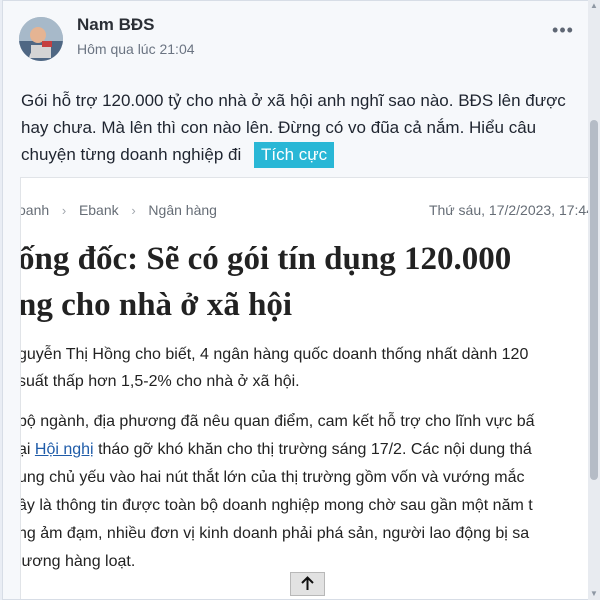 This screenshot has height=600, width=600. What do you see at coordinates (594, 6) in the screenshot?
I see `scroll-up-arrow-icon: ▲` at bounding box center [594, 6].